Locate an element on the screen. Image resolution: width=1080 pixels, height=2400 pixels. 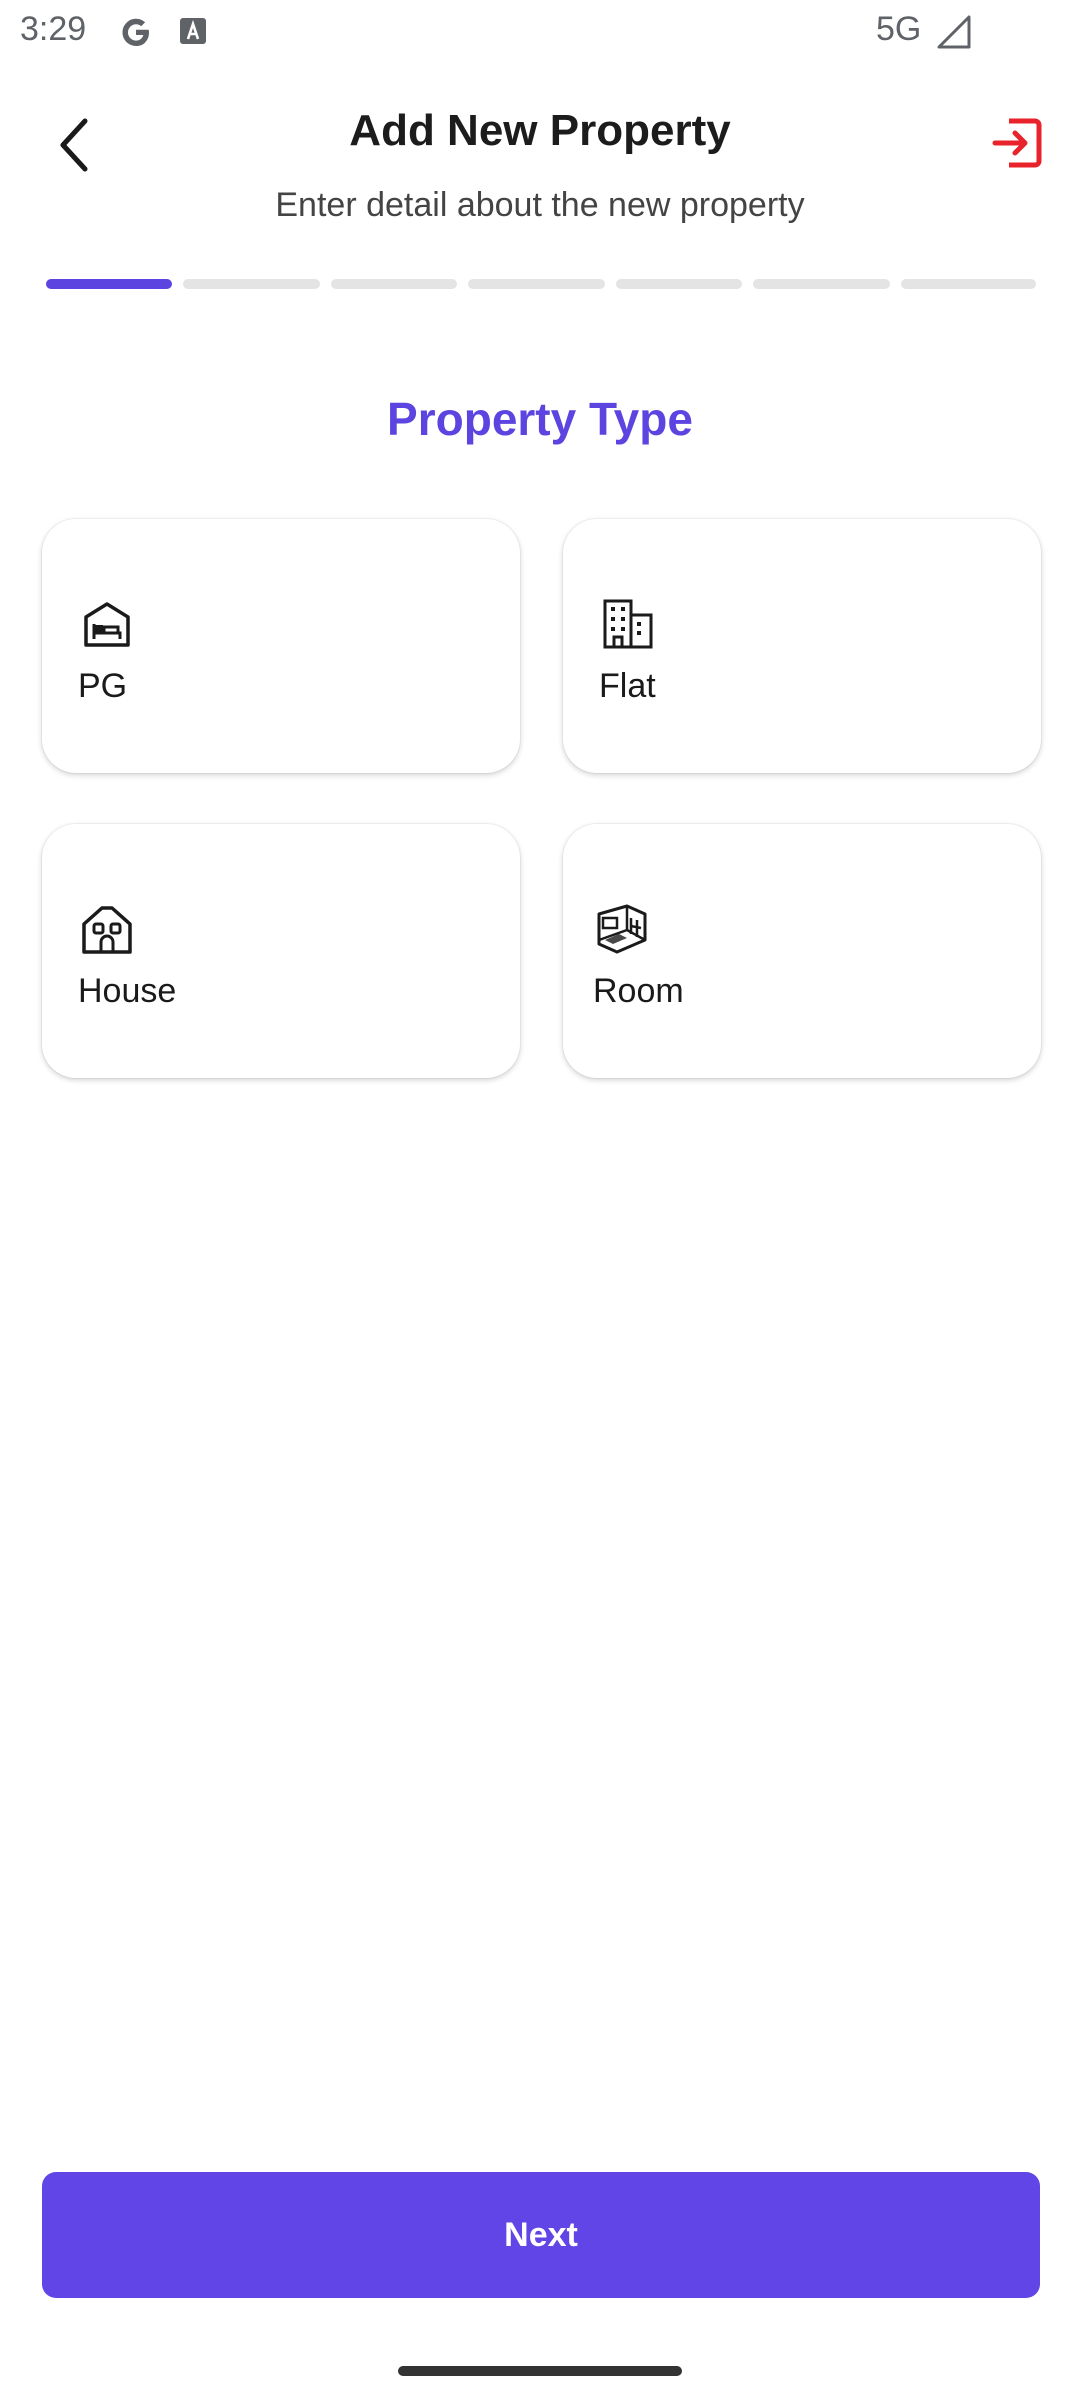
section-title: Property Type is located at coordinates (540, 419).